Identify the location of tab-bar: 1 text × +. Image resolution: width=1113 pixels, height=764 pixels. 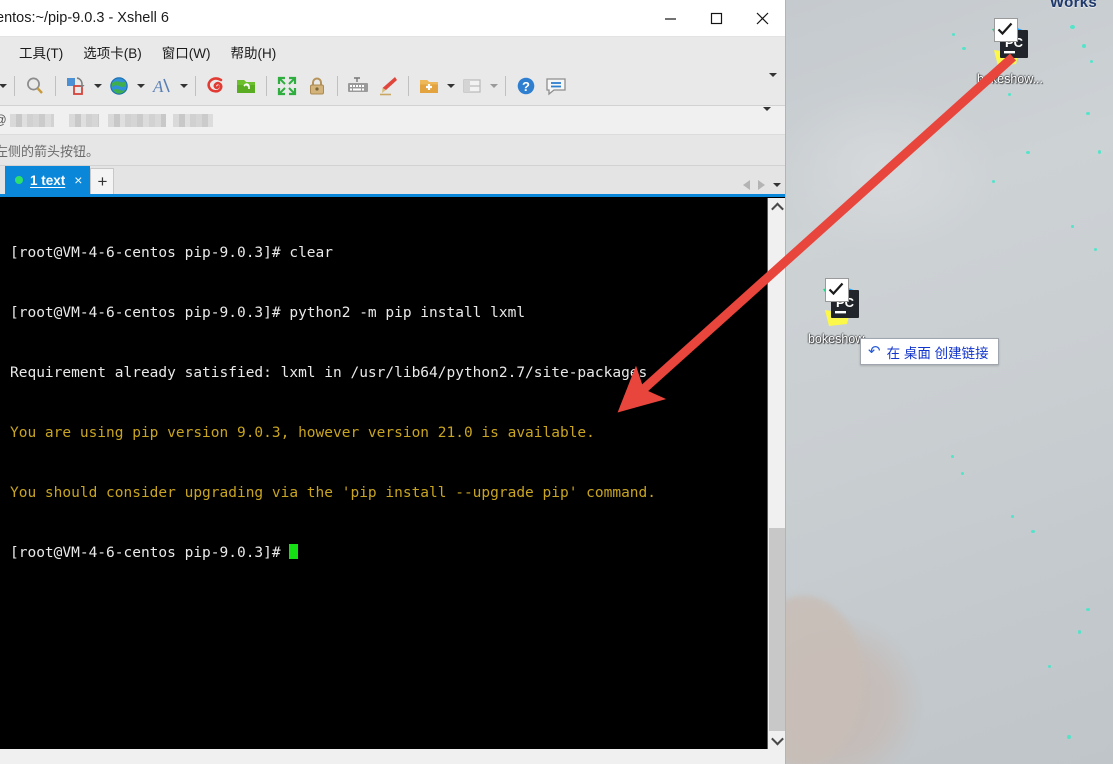
(392, 181).